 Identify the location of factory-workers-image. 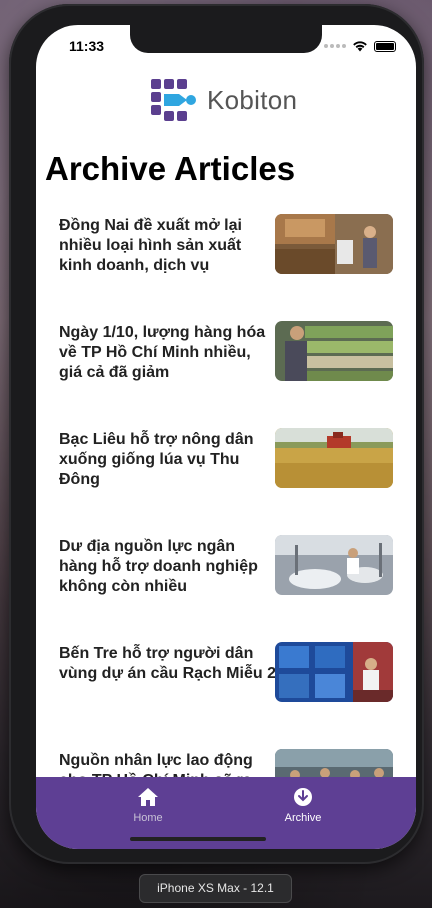
(334, 565).